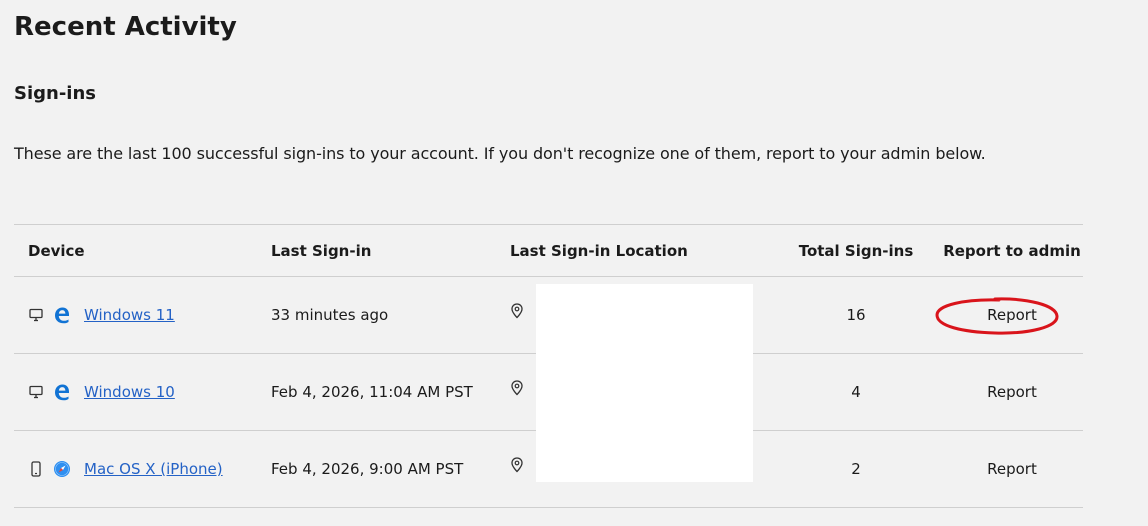 Image resolution: width=1148 pixels, height=526 pixels. I want to click on column-header-report: Report to admin, so click(1012, 250).